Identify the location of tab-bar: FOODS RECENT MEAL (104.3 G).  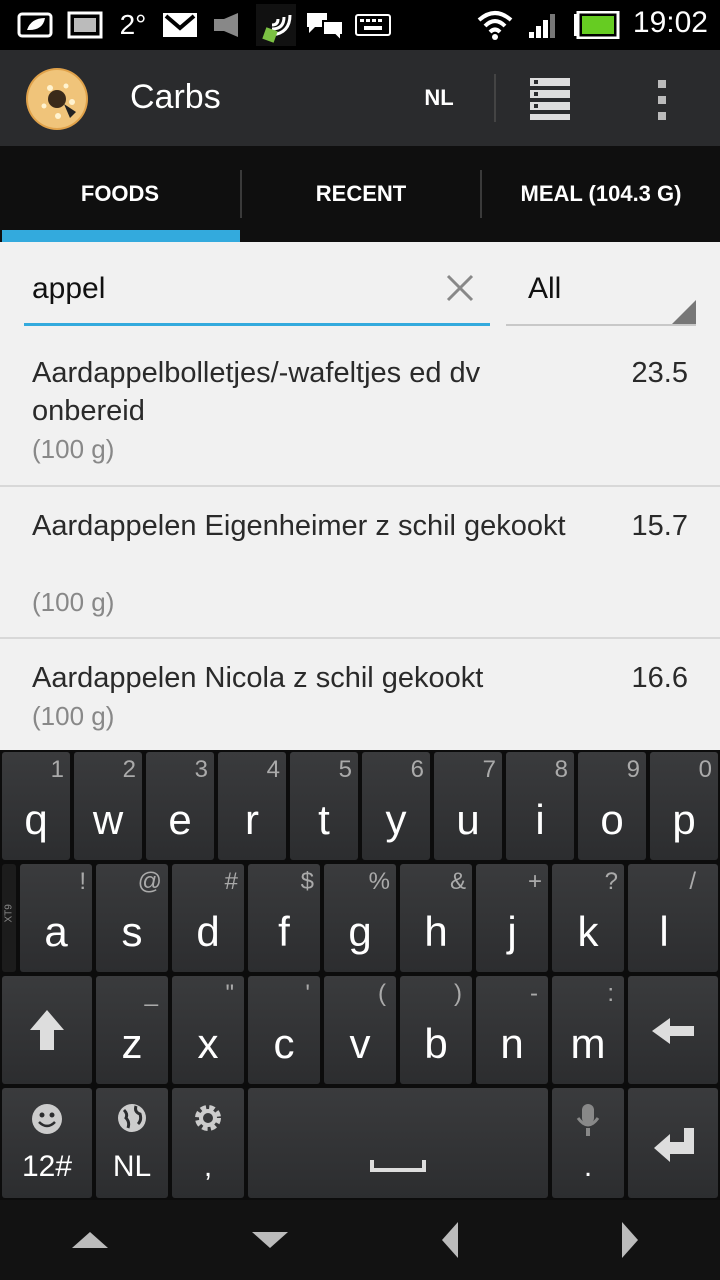
(360, 194).